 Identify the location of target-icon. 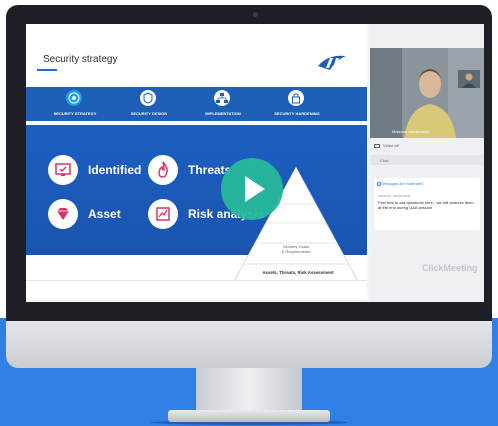
(74, 98).